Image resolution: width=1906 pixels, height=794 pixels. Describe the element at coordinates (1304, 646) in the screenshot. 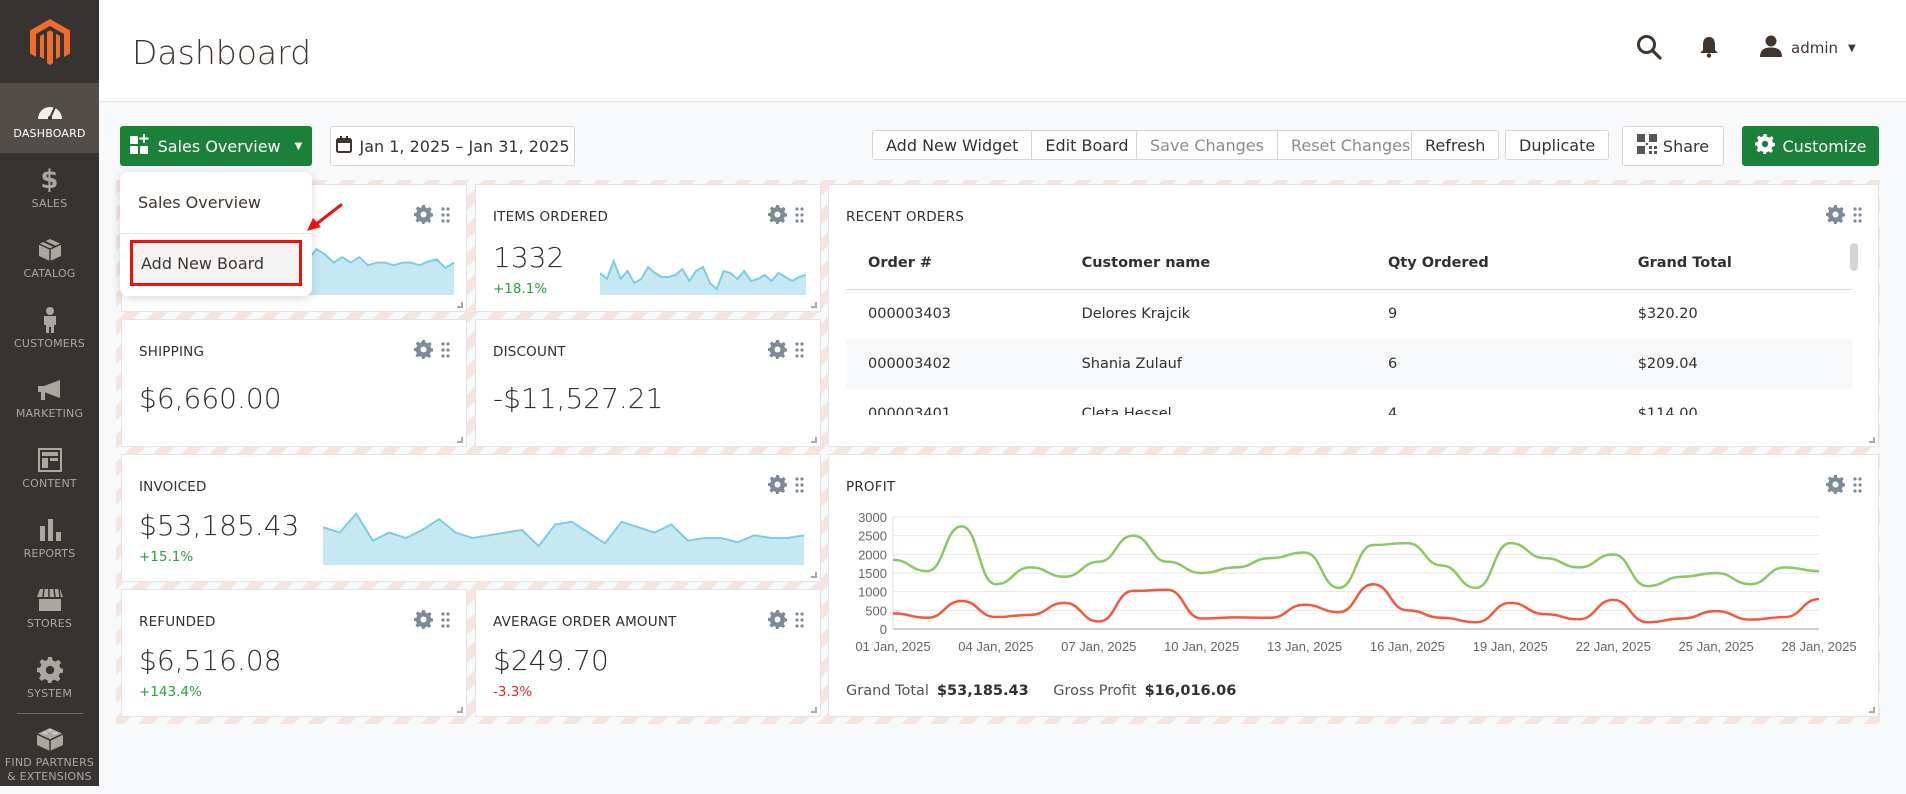

I see `x-tick-label: 13 Jan, 2025` at that location.